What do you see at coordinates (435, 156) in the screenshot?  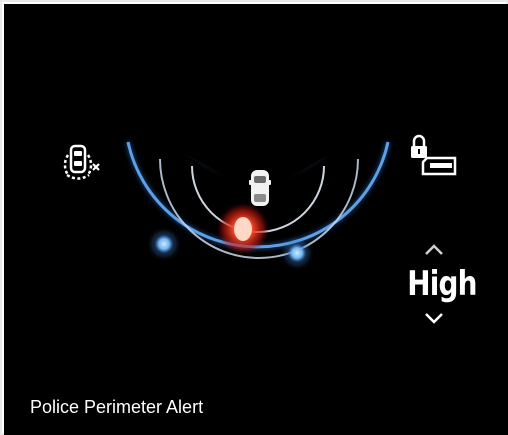 I see `lock-door-icon` at bounding box center [435, 156].